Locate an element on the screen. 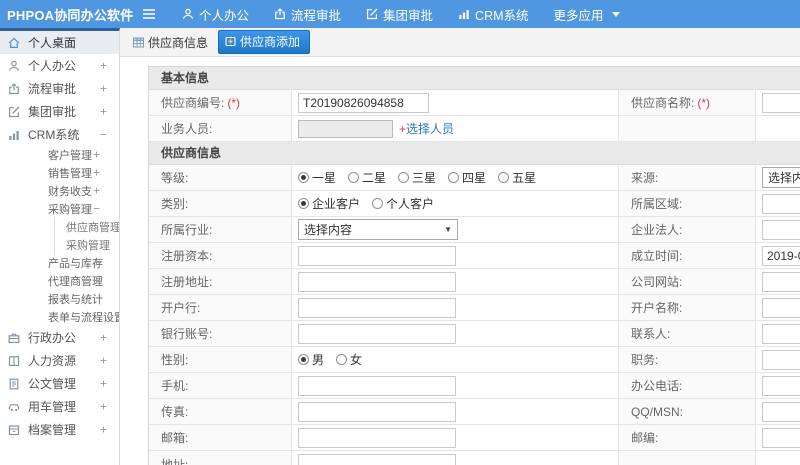  nav-item-personal-office: 个人办公 is located at coordinates (215, 14).